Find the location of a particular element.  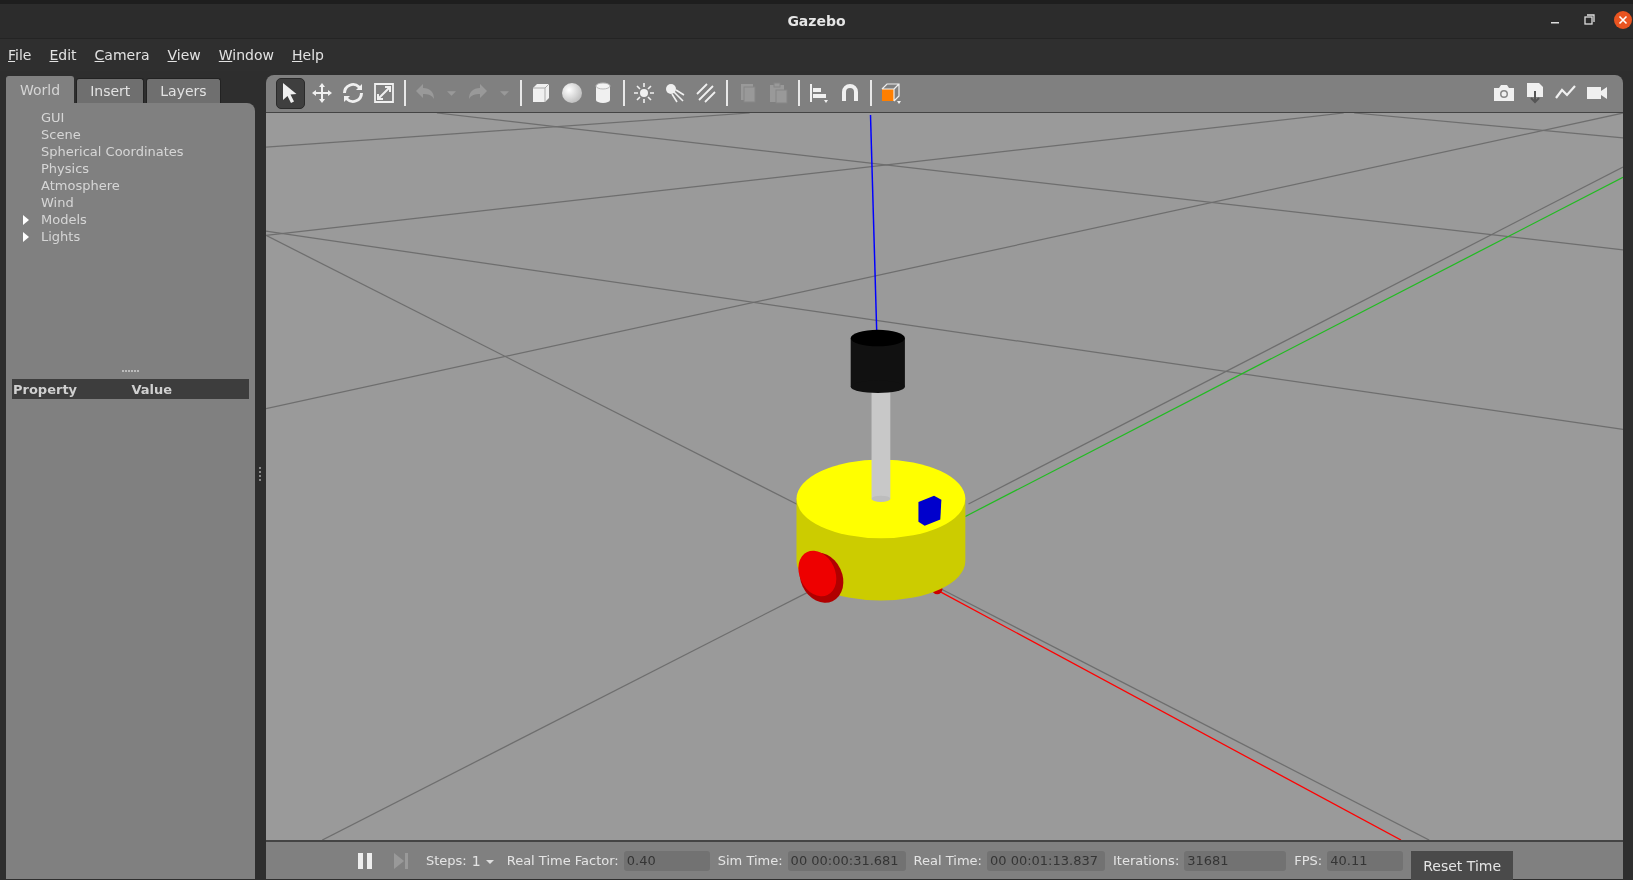

close-icon is located at coordinates (1623, 20).